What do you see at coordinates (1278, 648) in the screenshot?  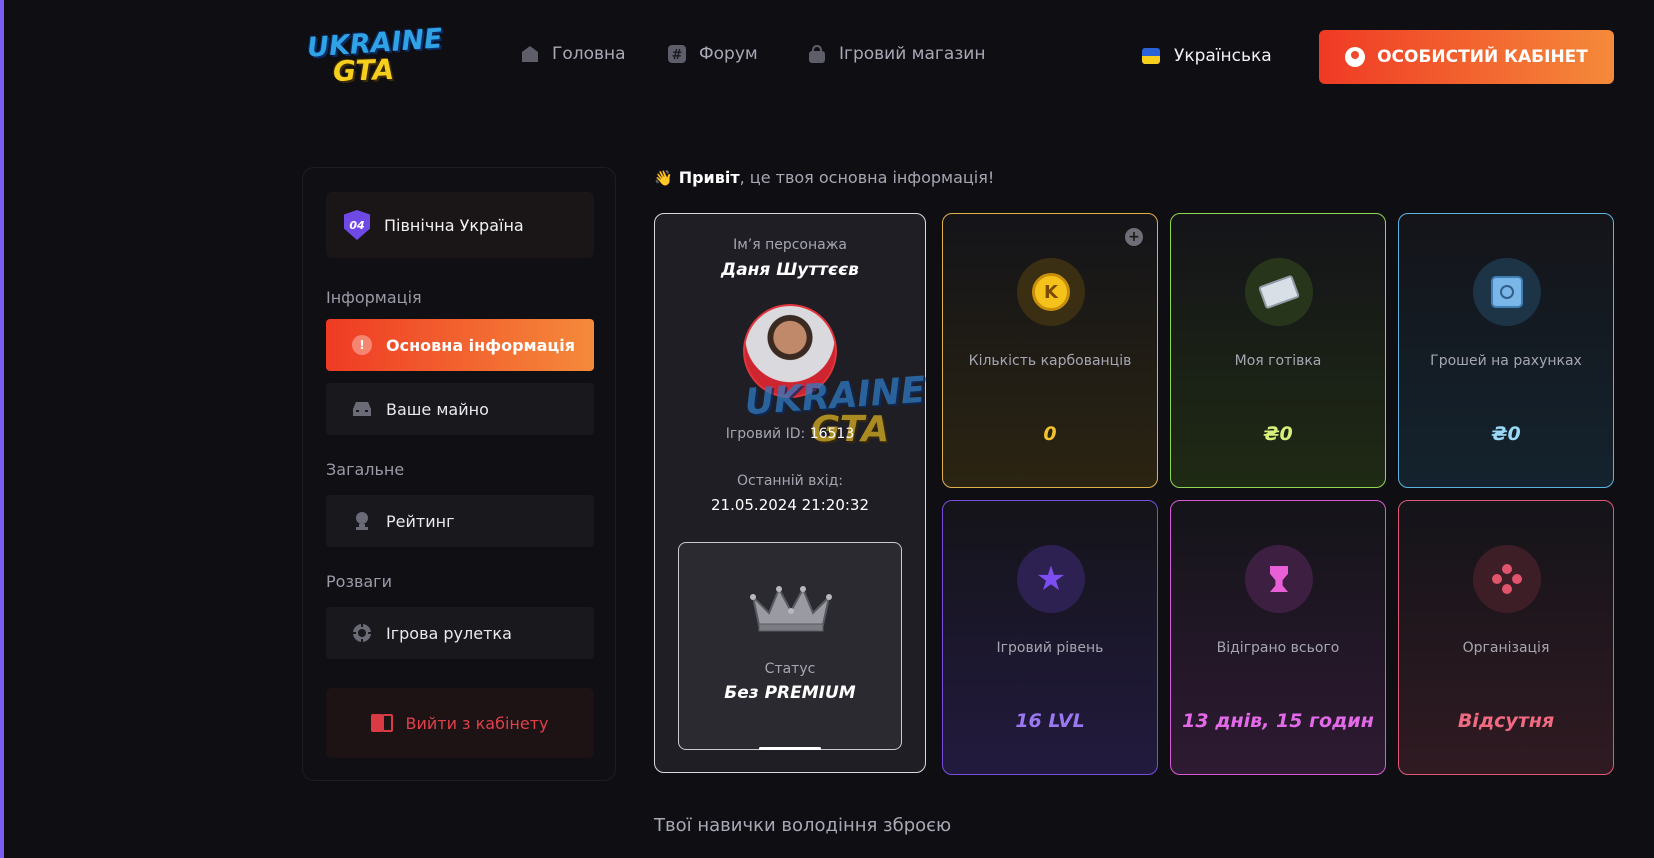 I see `stat-label: Відіграно всього` at bounding box center [1278, 648].